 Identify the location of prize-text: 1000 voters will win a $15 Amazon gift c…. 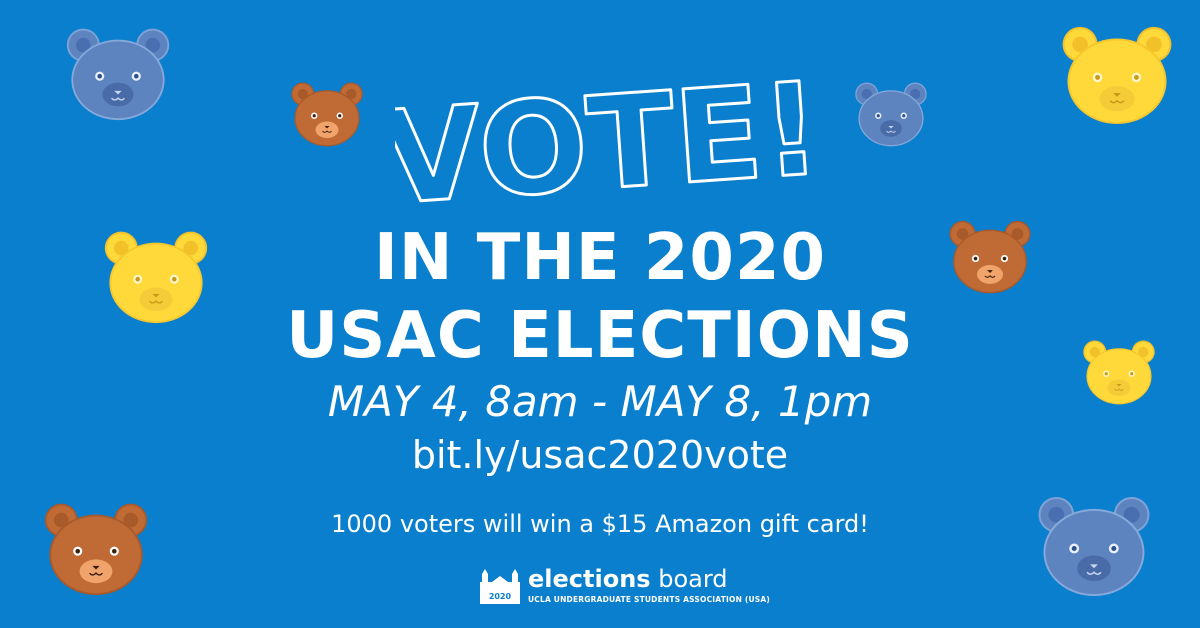
(600, 524).